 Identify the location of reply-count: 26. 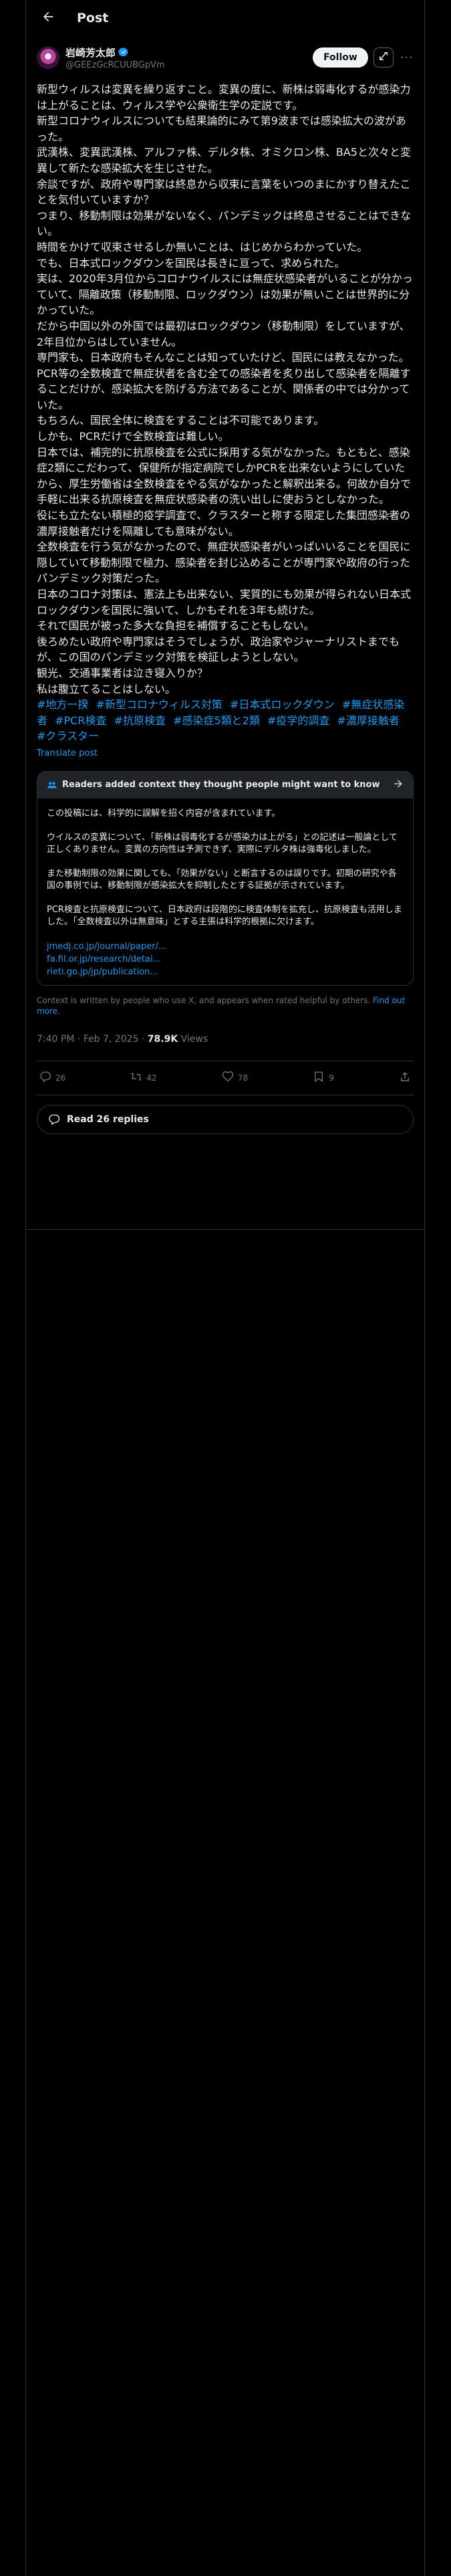
(60, 1078).